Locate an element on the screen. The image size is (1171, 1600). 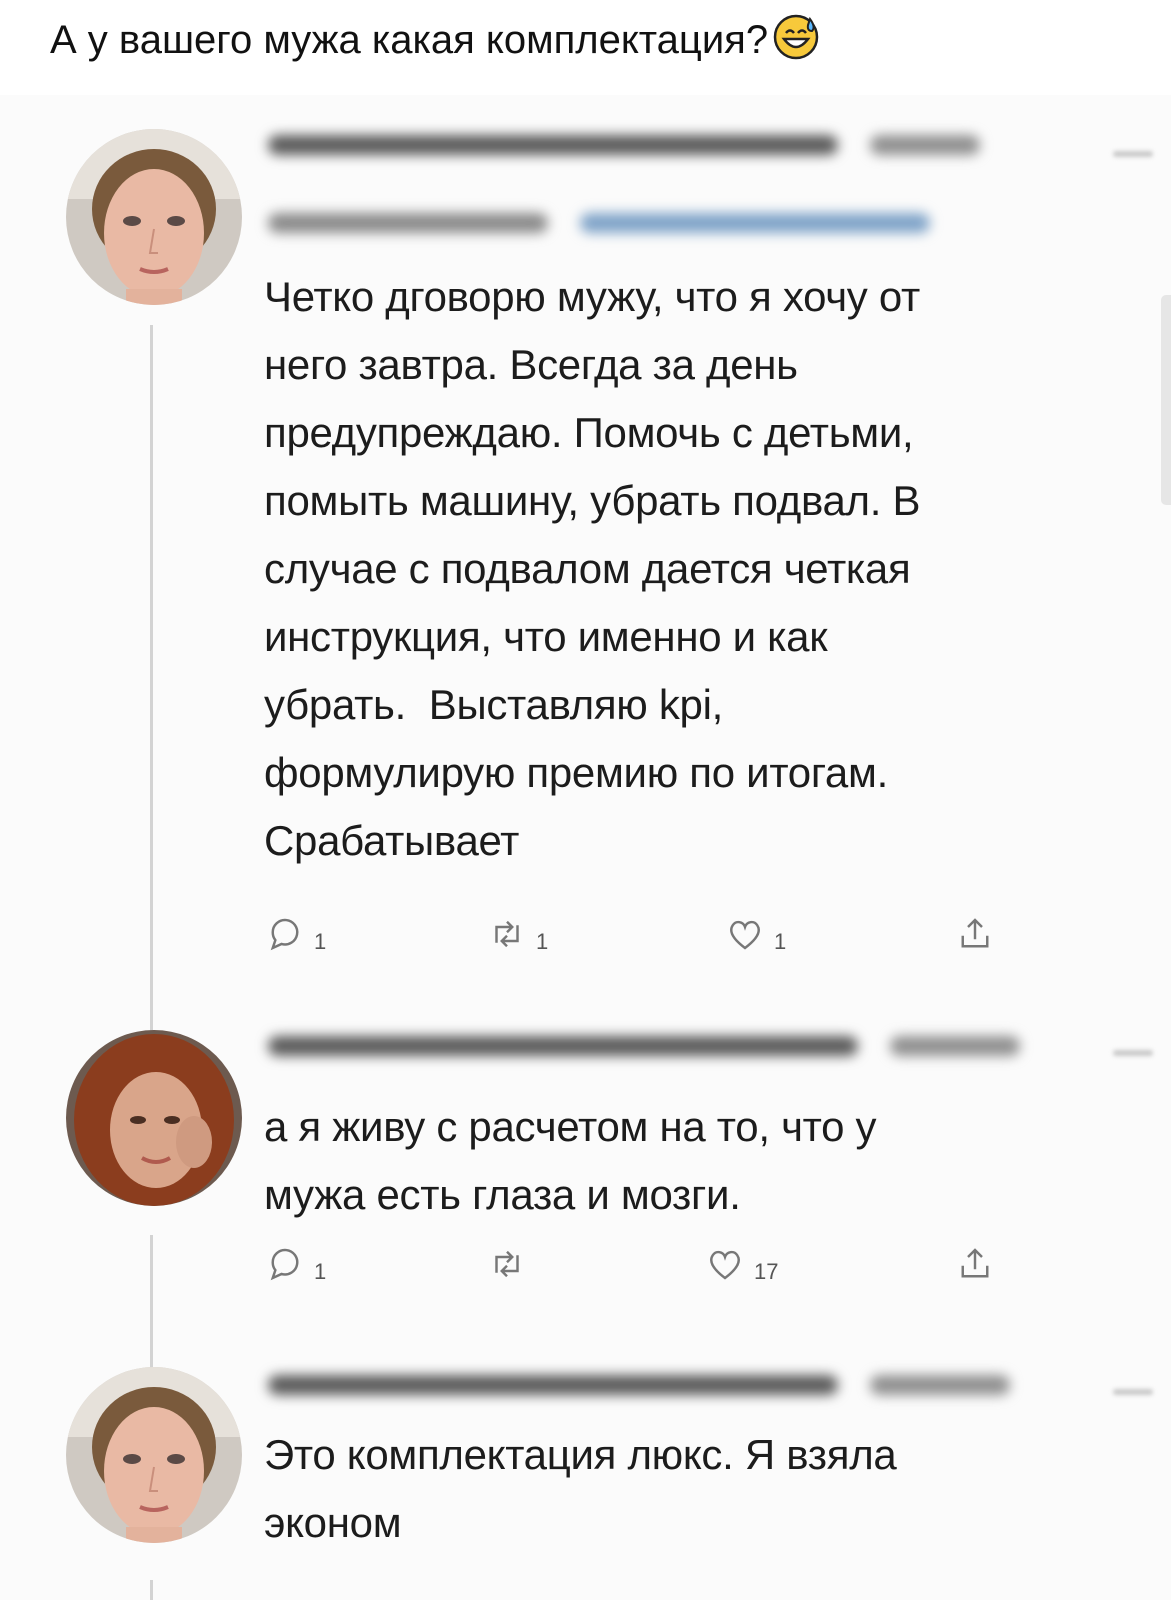
like-button: 1 is located at coordinates (755, 934).